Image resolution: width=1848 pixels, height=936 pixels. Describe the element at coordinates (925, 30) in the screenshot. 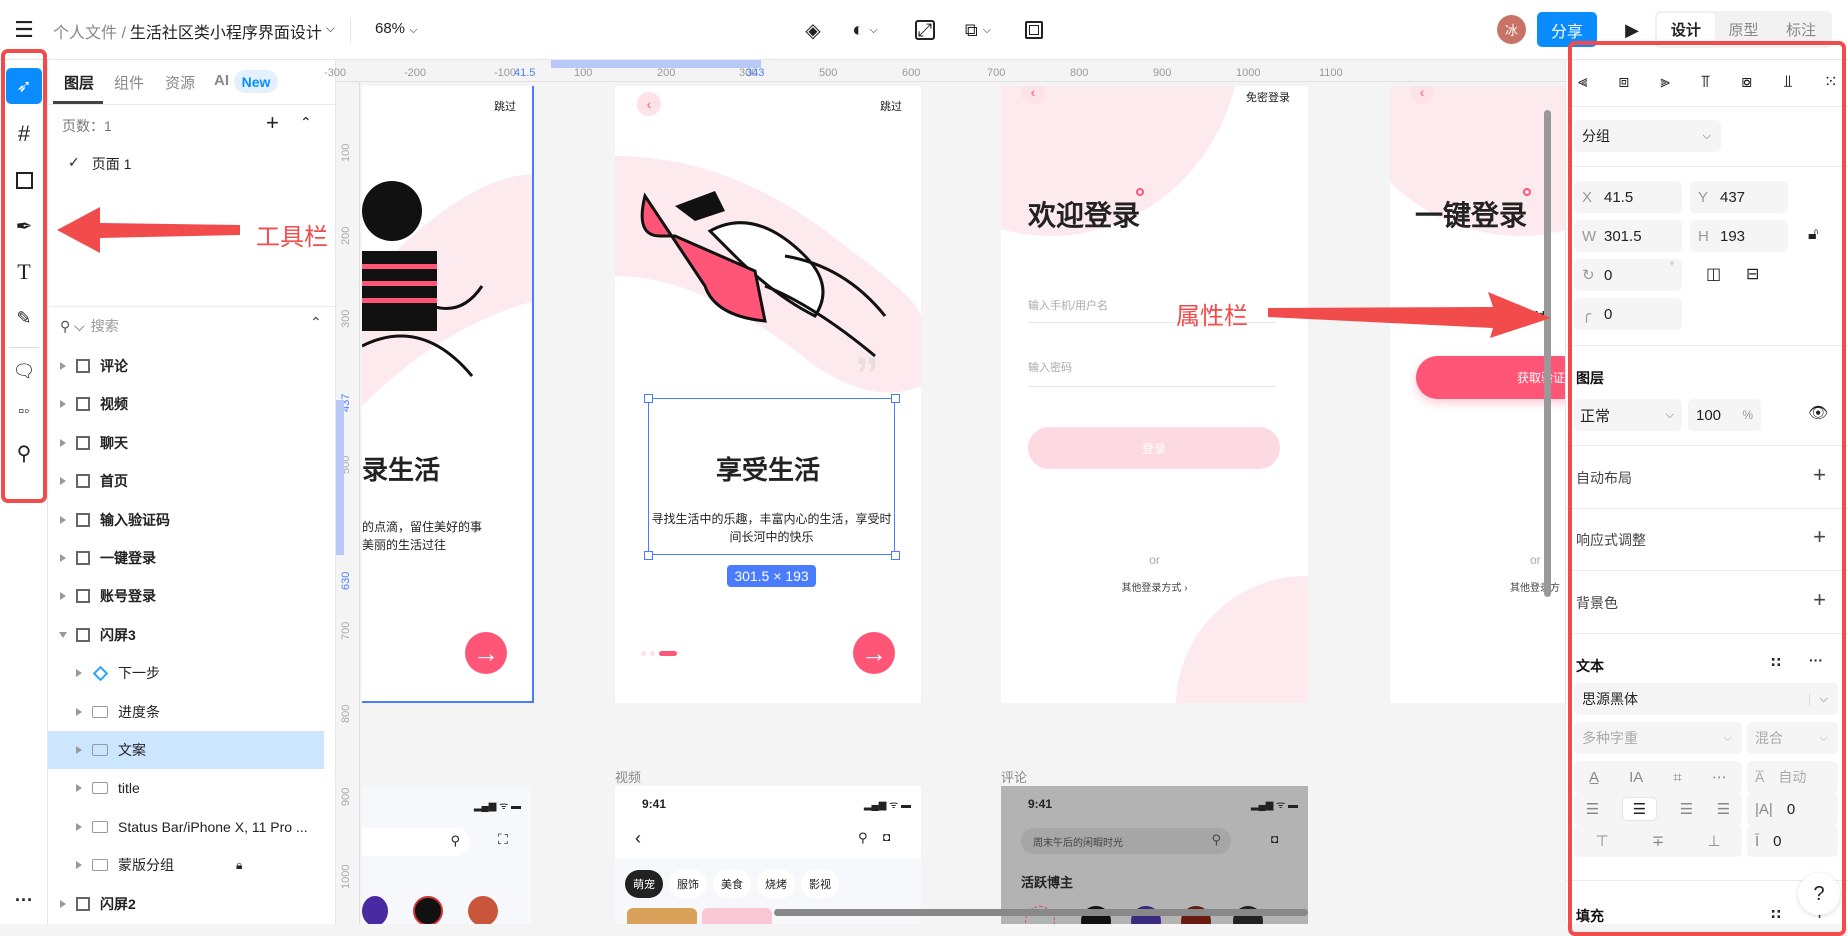

I see `resize-icon: ⤢` at that location.